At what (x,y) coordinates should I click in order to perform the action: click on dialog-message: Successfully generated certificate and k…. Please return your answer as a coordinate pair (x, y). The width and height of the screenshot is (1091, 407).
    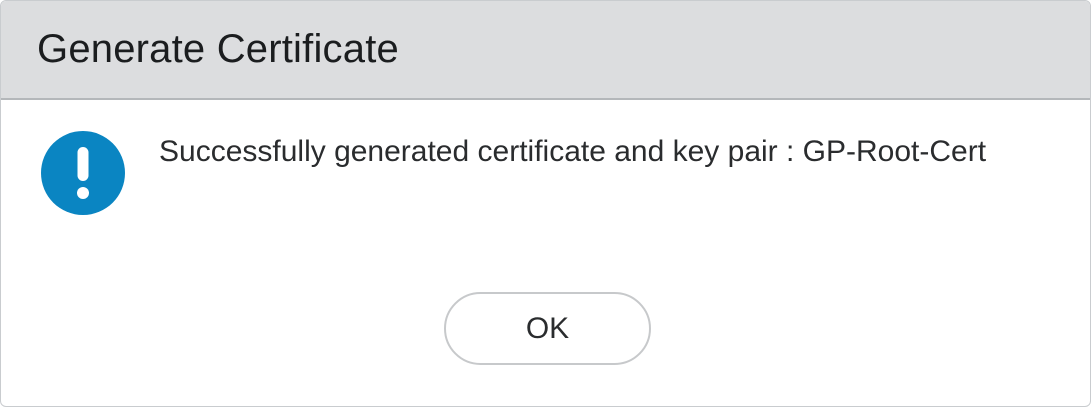
    Looking at the image, I should click on (573, 151).